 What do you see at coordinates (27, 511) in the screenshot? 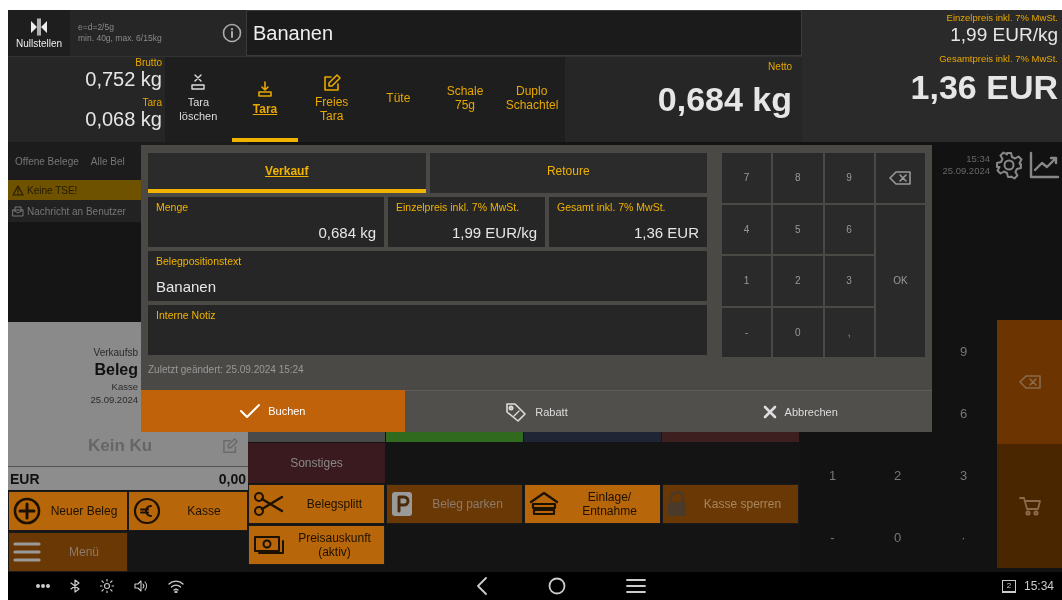
I see `plus-circle-icon` at bounding box center [27, 511].